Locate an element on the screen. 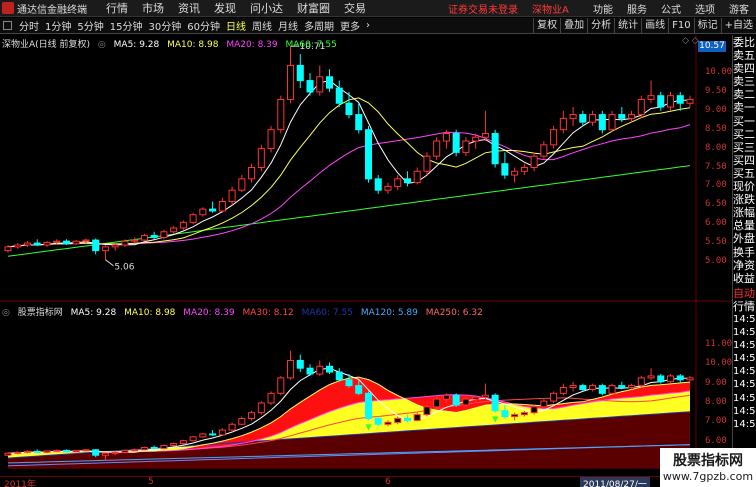  side-hangqing: 行情 is located at coordinates (744, 306).